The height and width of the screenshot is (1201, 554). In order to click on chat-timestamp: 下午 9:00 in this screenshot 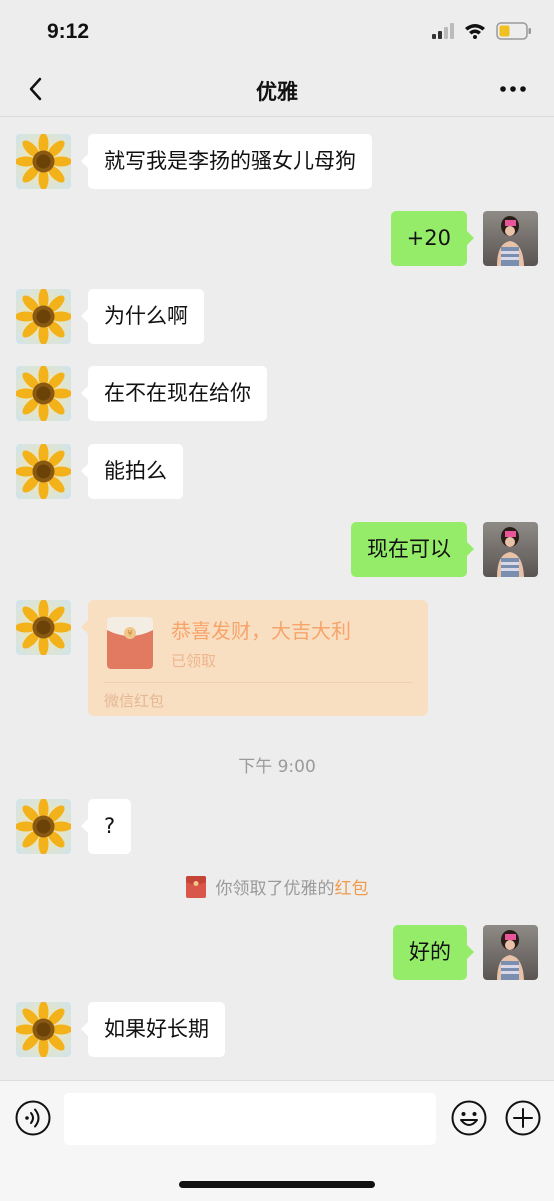, I will do `click(277, 767)`.